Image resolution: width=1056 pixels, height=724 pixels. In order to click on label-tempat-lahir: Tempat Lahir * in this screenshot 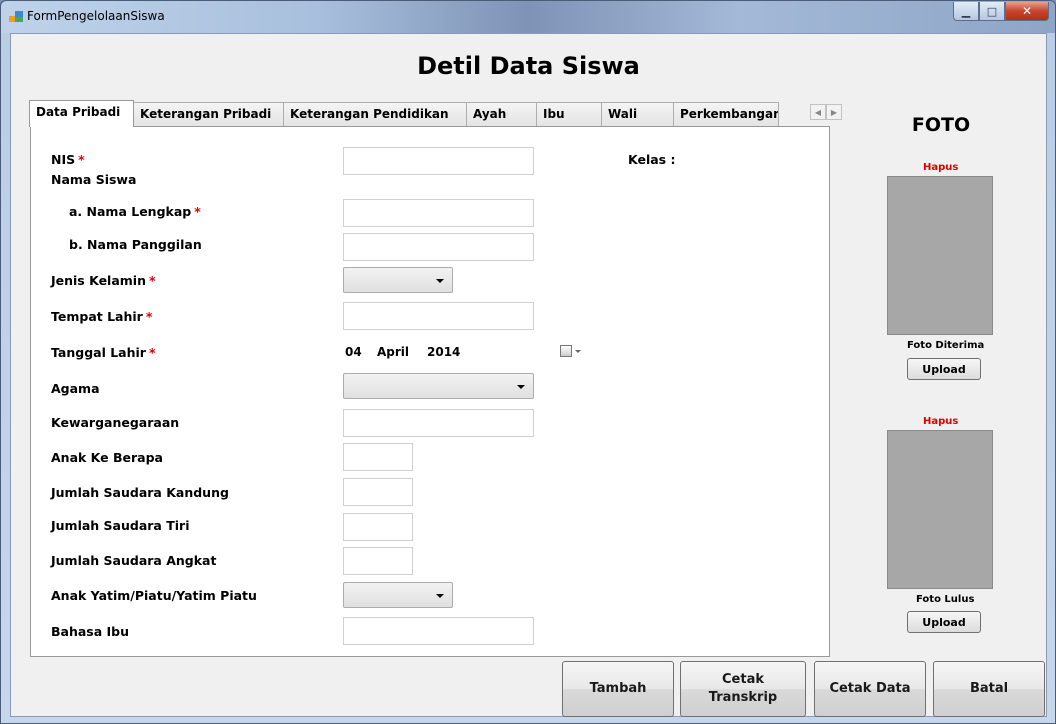, I will do `click(102, 316)`.